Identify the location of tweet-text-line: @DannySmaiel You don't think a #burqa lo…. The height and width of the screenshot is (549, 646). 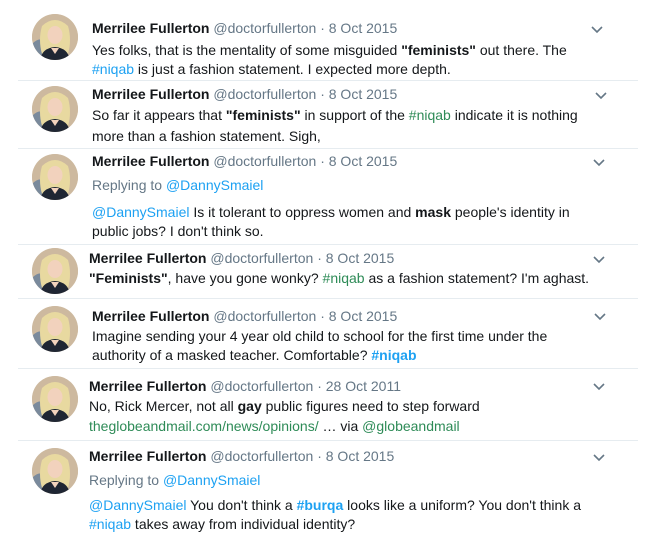
(335, 505).